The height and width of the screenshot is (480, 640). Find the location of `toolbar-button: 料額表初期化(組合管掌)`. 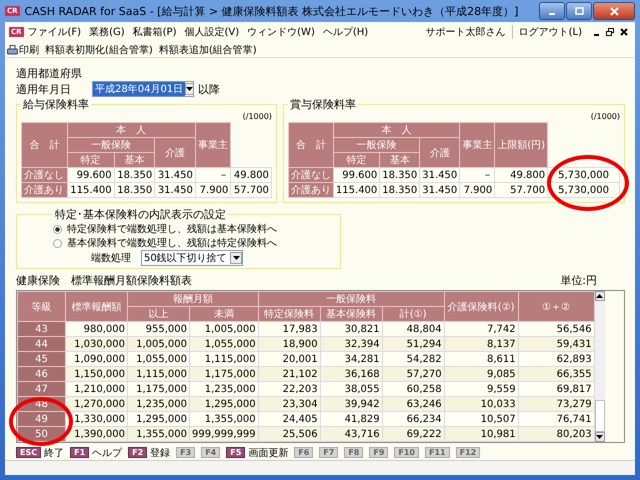

toolbar-button: 料額表初期化(組合管掌) is located at coordinates (99, 49).